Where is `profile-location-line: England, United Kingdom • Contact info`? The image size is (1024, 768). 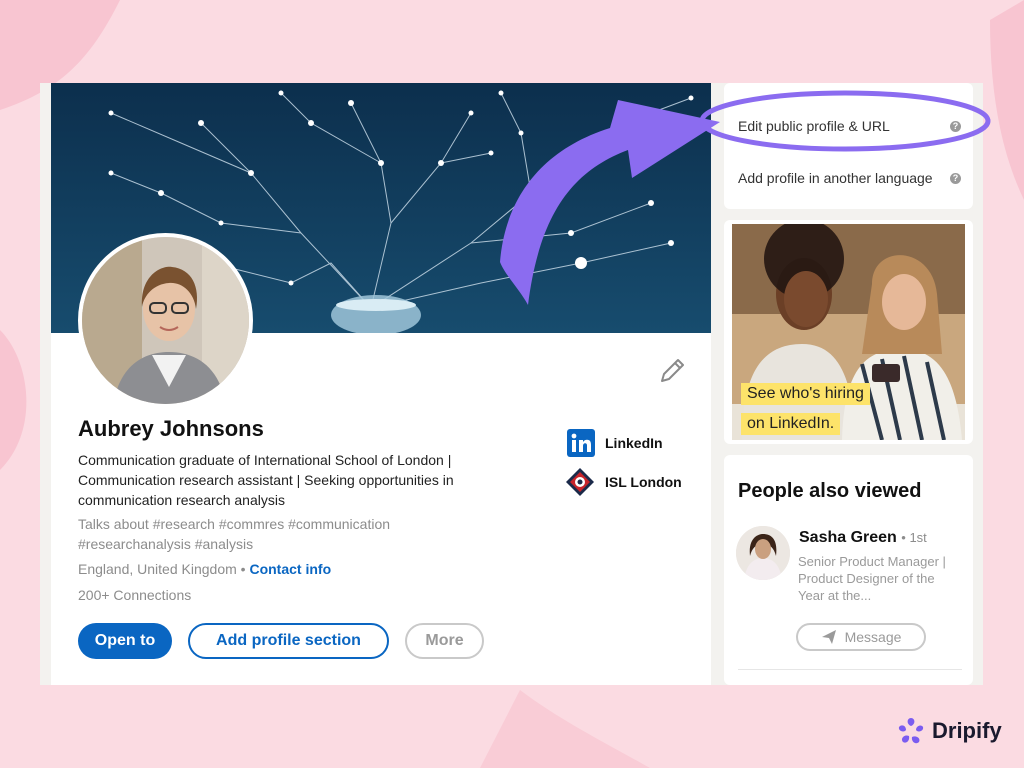 profile-location-line: England, United Kingdom • Contact info is located at coordinates (204, 569).